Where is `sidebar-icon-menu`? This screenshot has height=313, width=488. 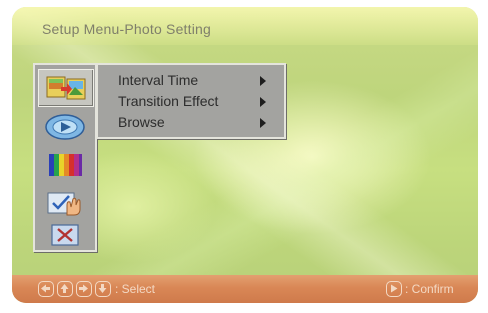 sidebar-icon-menu is located at coordinates (65, 157).